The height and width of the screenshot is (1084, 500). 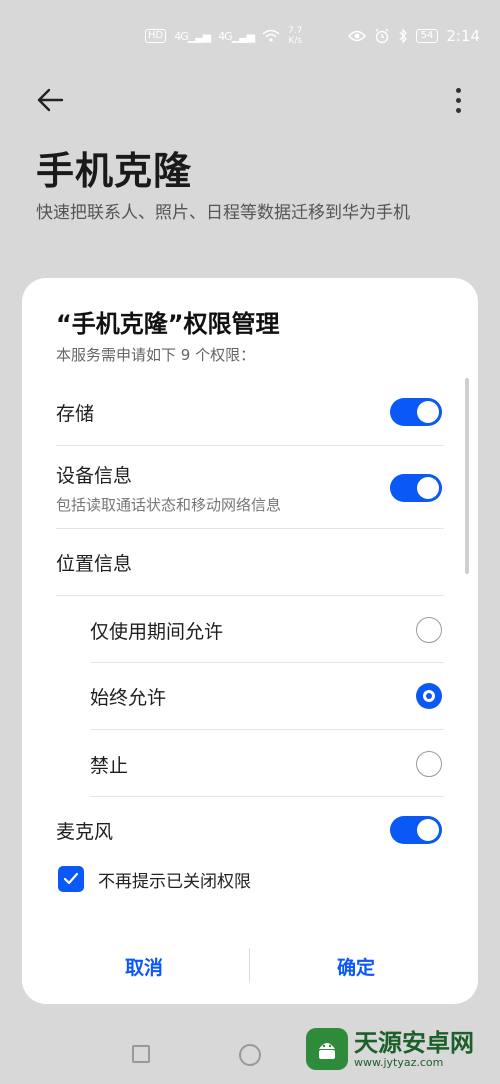 I want to click on cancel-button: 取消, so click(x=144, y=966).